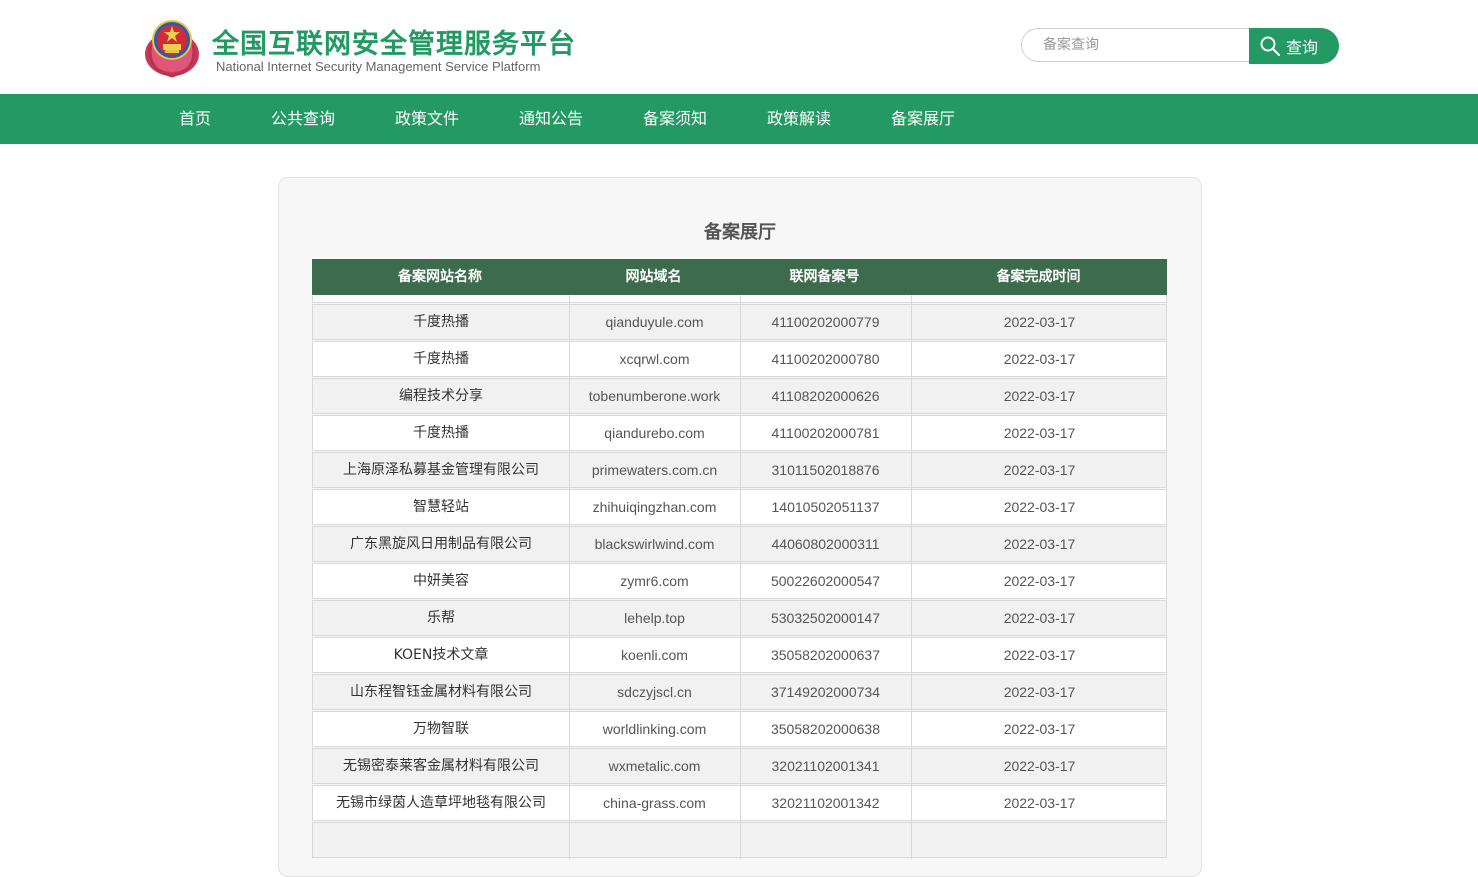  What do you see at coordinates (675, 119) in the screenshot?
I see `nav-item-filing-guide: 备案须知` at bounding box center [675, 119].